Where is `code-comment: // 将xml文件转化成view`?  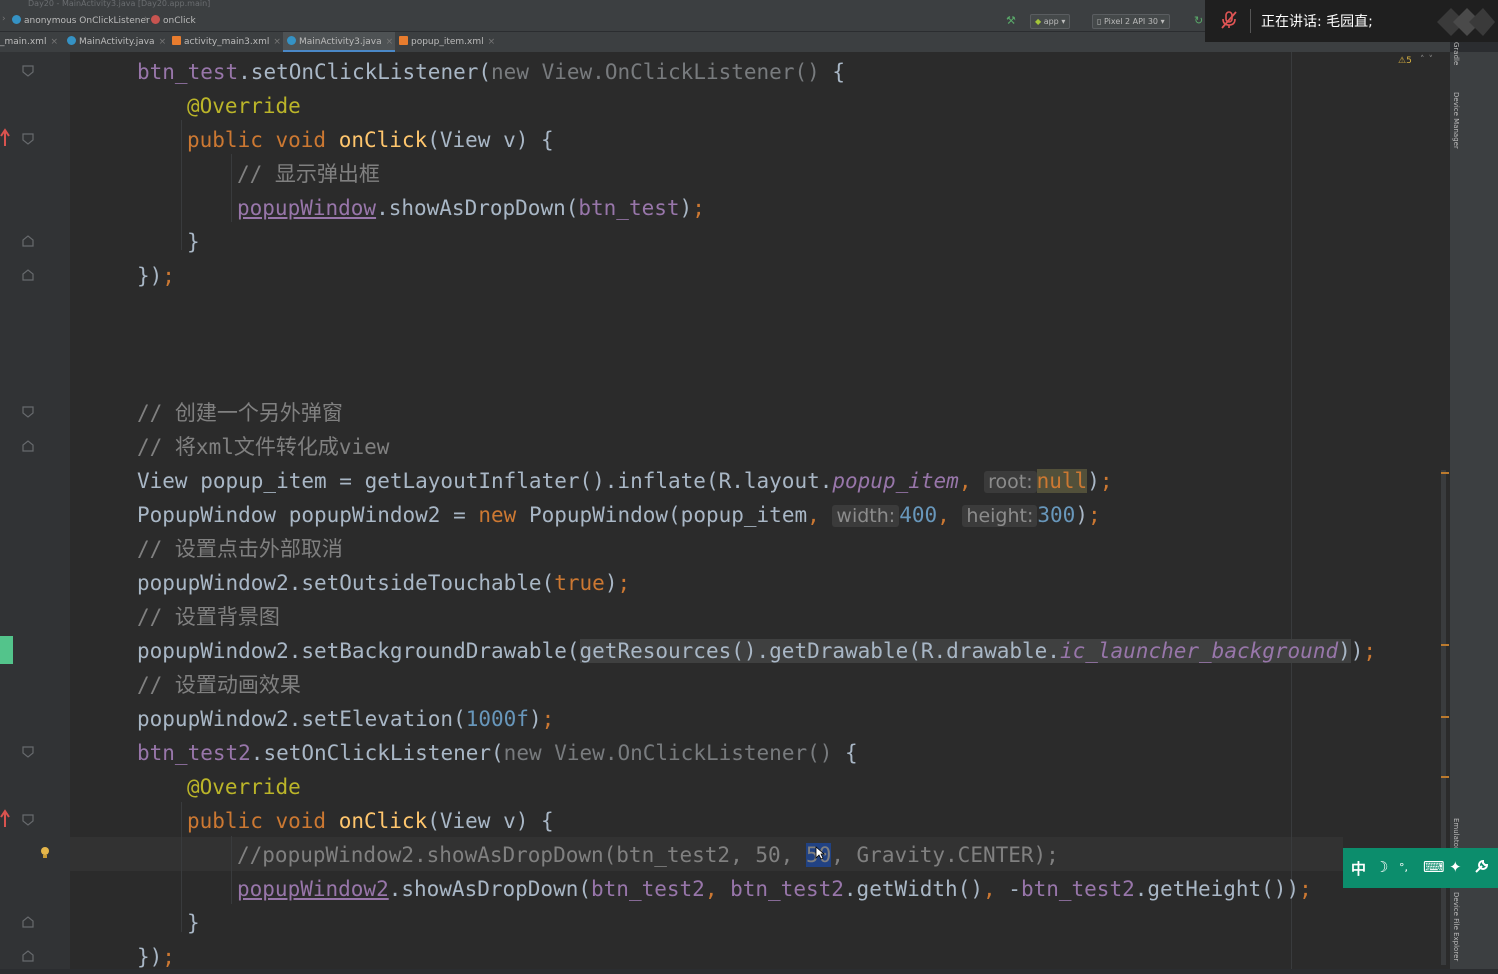 code-comment: // 将xml文件转化成view is located at coordinates (263, 447).